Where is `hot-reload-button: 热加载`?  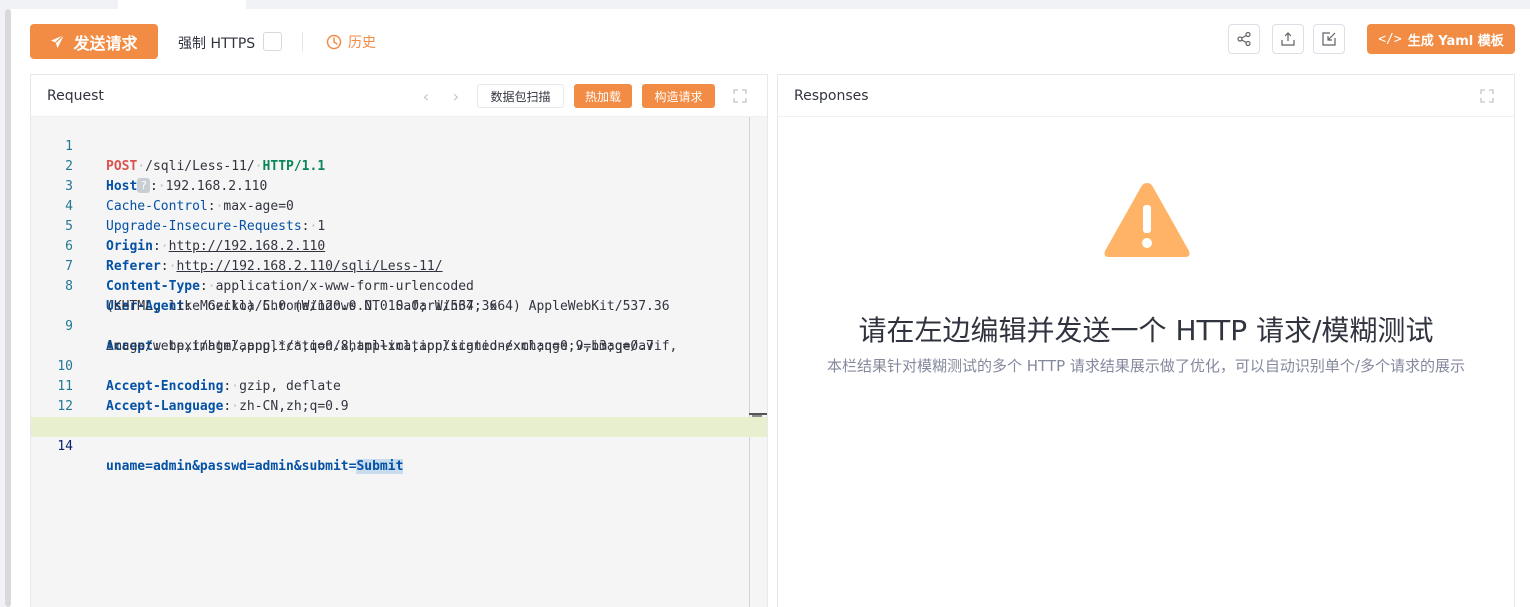
hot-reload-button: 热加载 is located at coordinates (603, 96).